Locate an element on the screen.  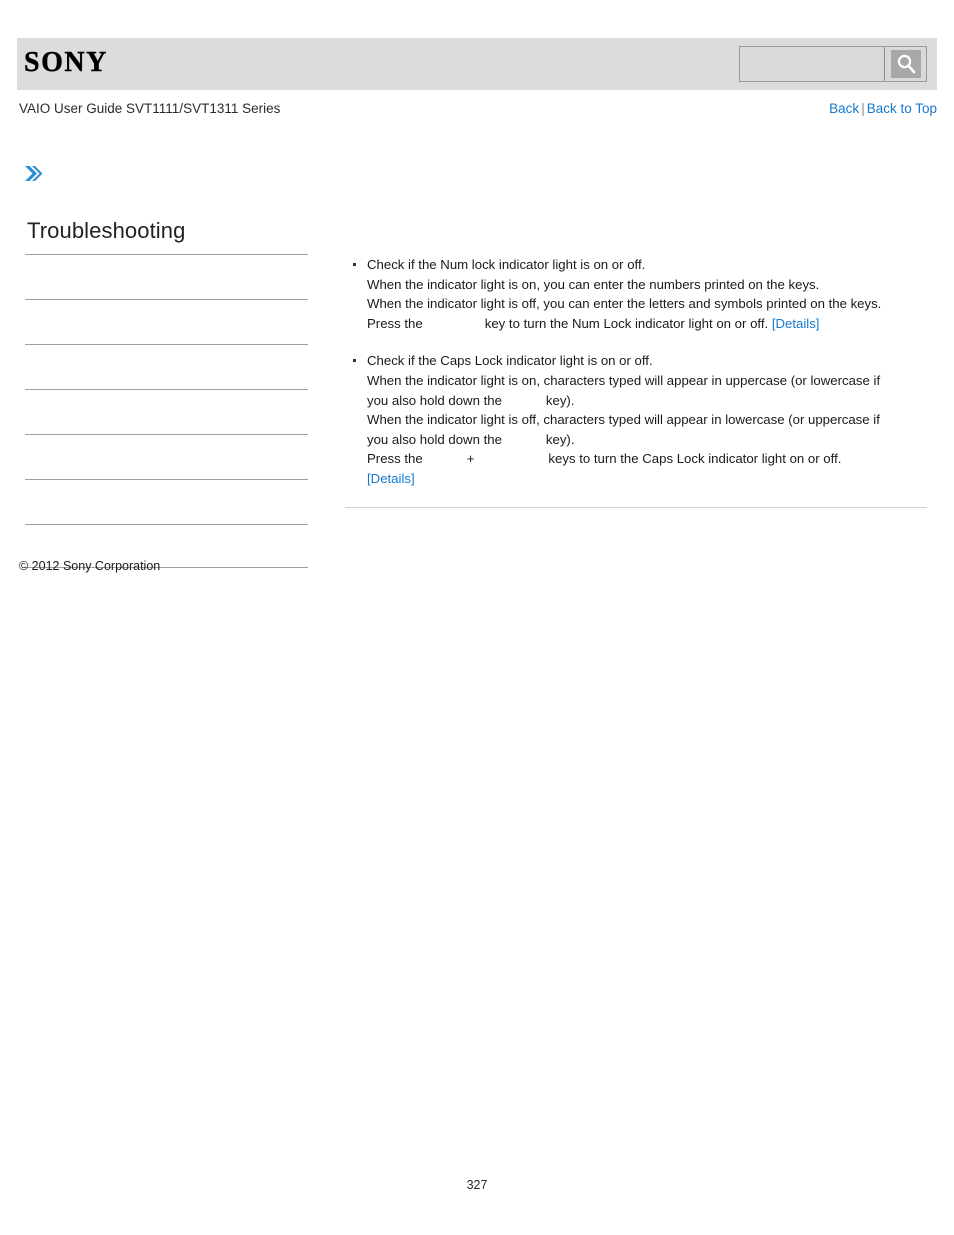
page-title: Troubleshooting is located at coordinates (106, 230).